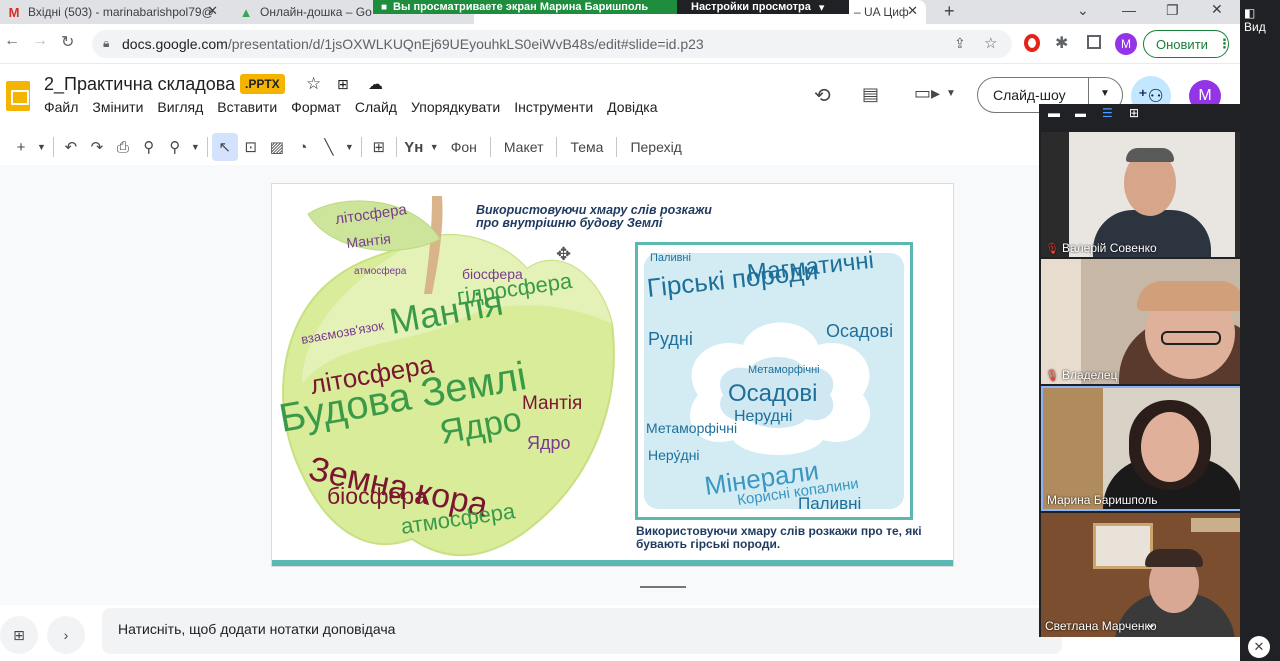 Image resolution: width=1280 pixels, height=661 pixels. Describe the element at coordinates (1107, 113) in the screenshot. I see `strip-view-icon: ☰` at that location.